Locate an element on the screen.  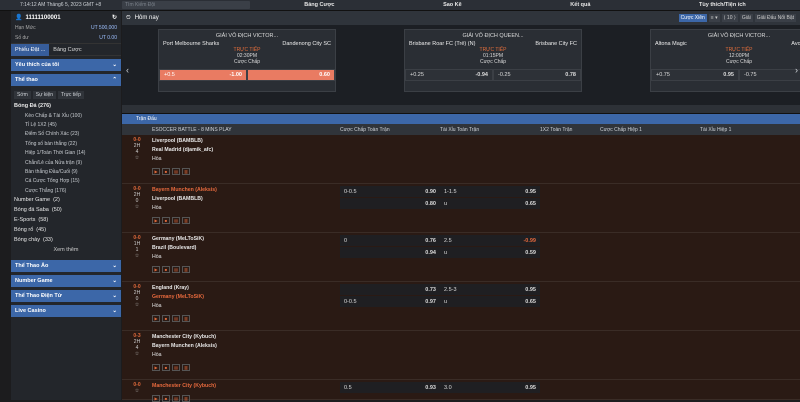
nav-preferences: Tùy thích/Tiện ích is located at coordinates (722, 5).